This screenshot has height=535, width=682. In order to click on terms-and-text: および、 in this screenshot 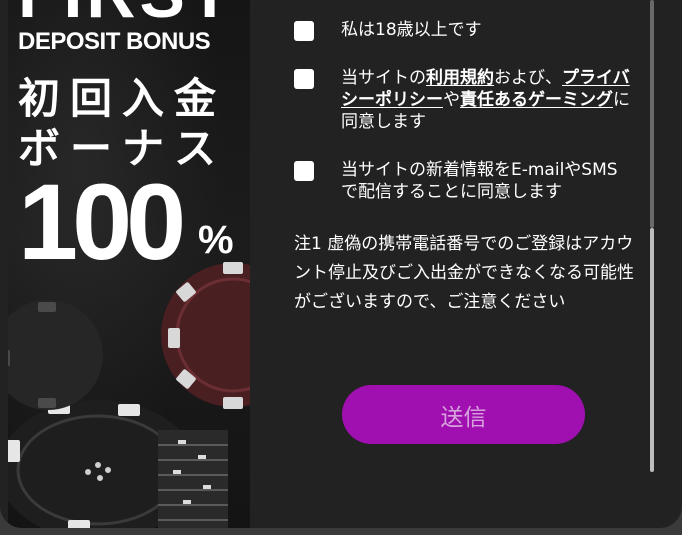, I will do `click(528, 78)`.